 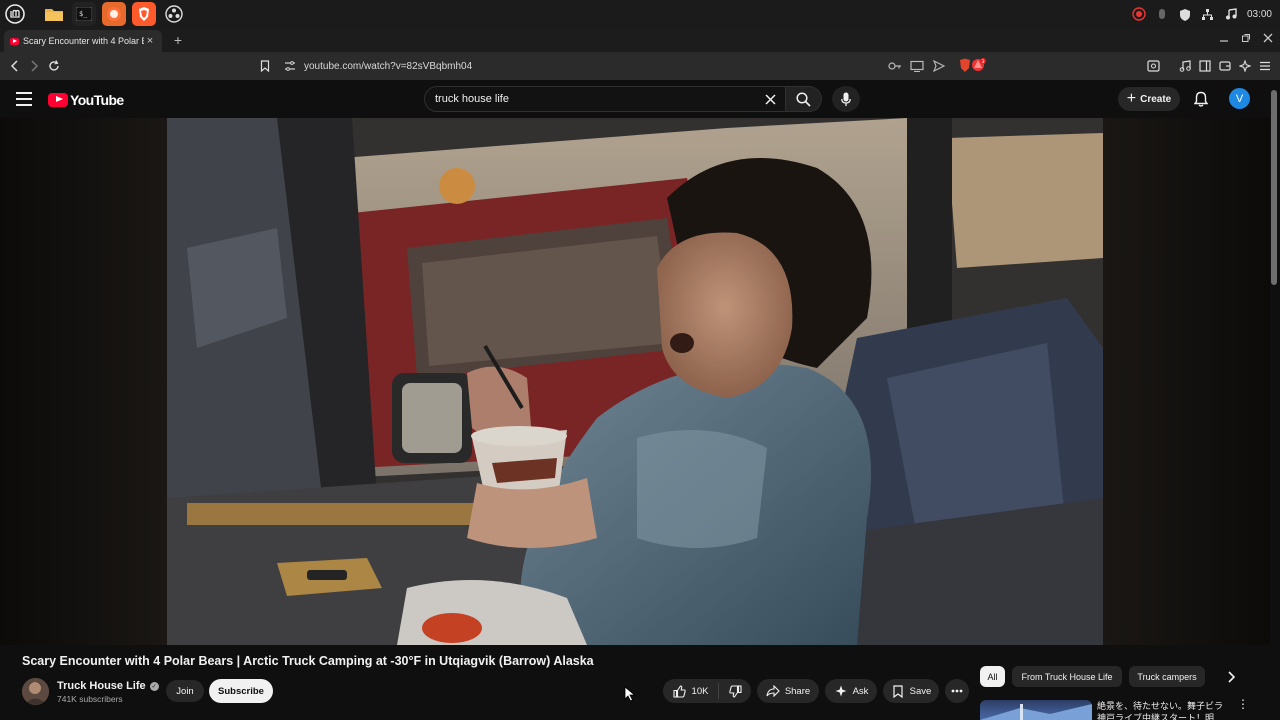 I want to click on search-input, so click(x=595, y=99).